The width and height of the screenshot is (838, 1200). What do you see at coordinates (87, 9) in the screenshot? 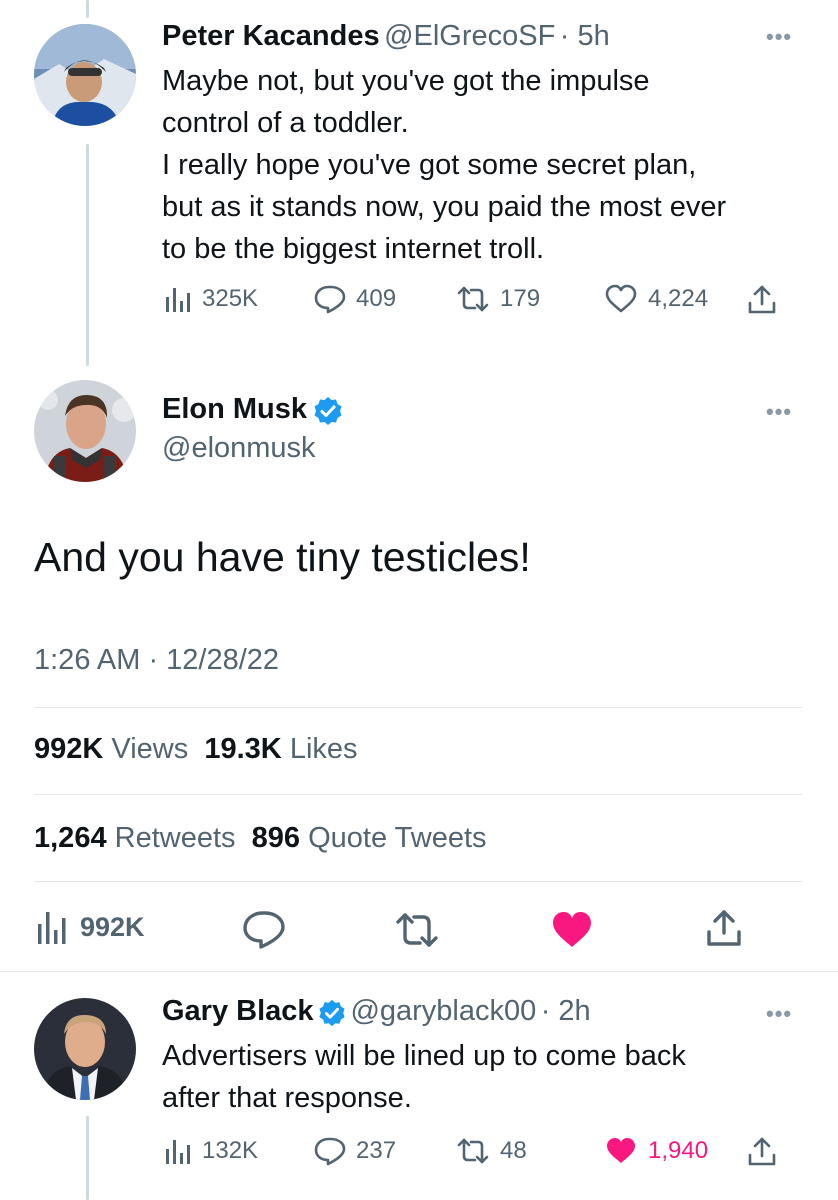
I see `thread-line-top` at bounding box center [87, 9].